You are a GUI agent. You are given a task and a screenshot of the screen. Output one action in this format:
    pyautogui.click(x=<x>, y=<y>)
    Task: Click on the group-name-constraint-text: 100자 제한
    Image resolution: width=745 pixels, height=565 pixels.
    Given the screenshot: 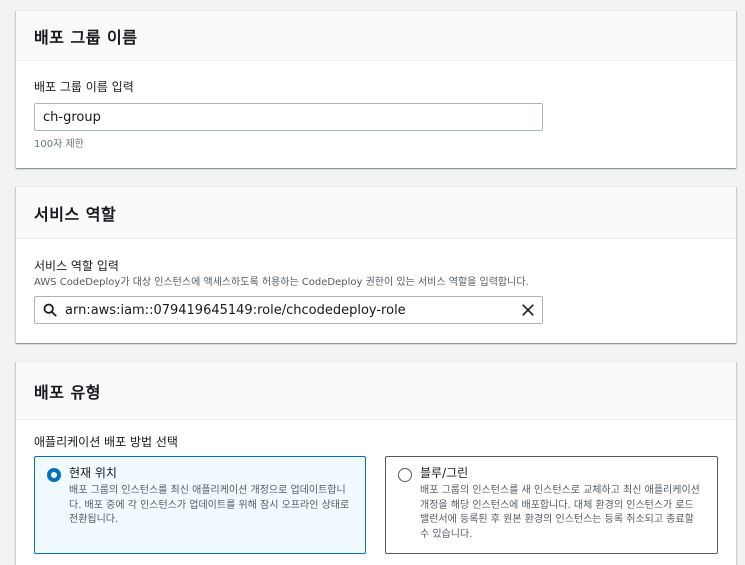 What is the action you would take?
    pyautogui.click(x=59, y=144)
    